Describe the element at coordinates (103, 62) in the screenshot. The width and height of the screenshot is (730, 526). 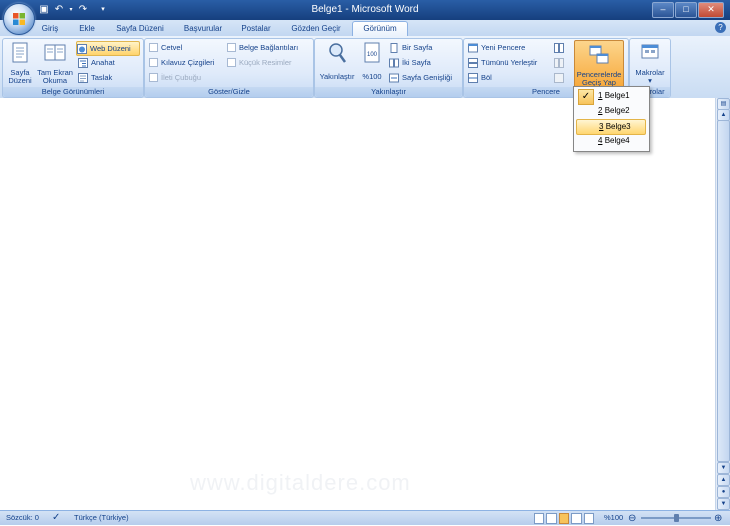
I see `anahat-label: Anahat` at that location.